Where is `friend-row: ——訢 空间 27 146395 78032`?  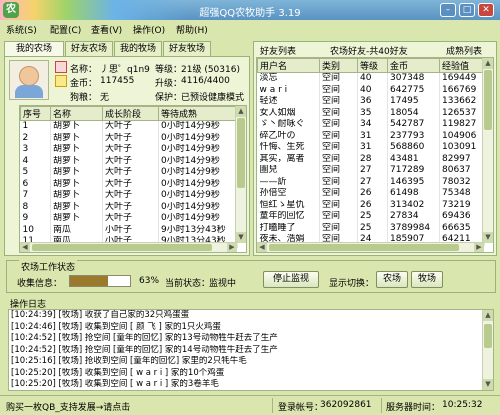
friend-row: ——訢 空间 27 146395 78032 is located at coordinates (371, 182).